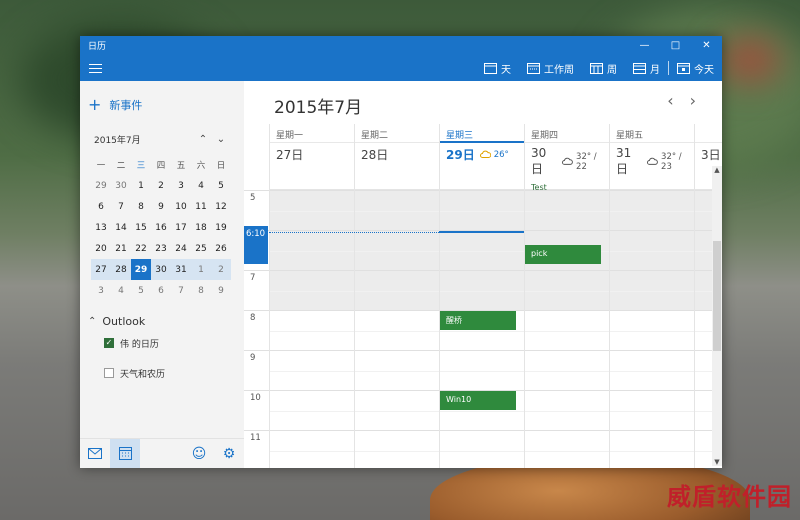 This screenshot has height=520, width=800. I want to click on day-header: 星期五 31日 32° / 23, so click(651, 157).